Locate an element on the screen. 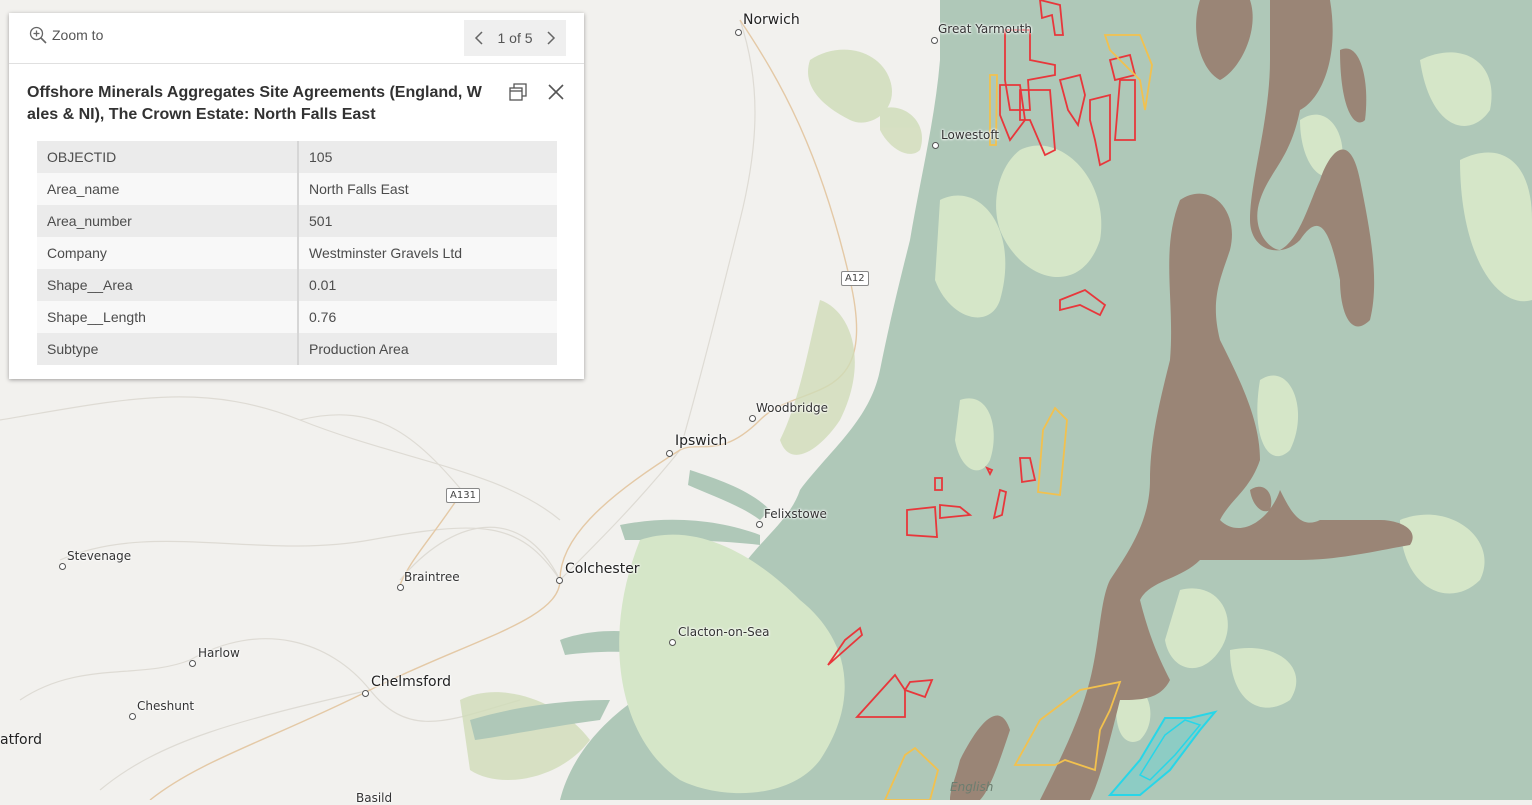  attribute-value: 0.01 is located at coordinates (427, 285).